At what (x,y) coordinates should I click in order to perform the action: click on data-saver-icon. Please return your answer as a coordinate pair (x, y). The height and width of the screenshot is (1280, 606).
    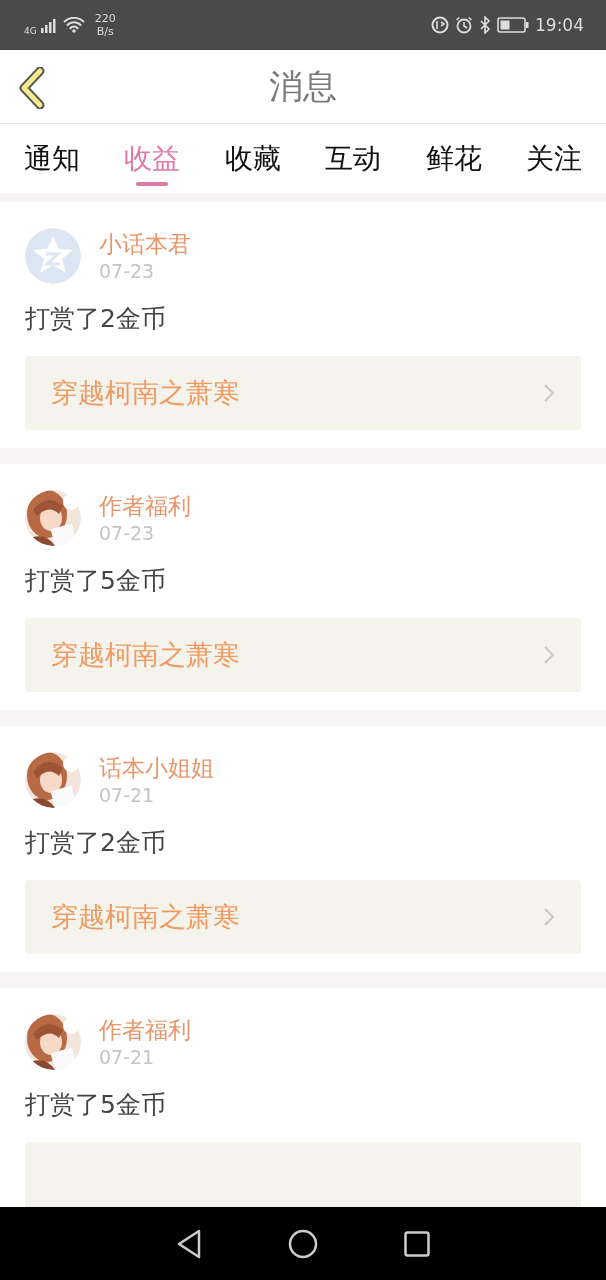
    Looking at the image, I should click on (440, 25).